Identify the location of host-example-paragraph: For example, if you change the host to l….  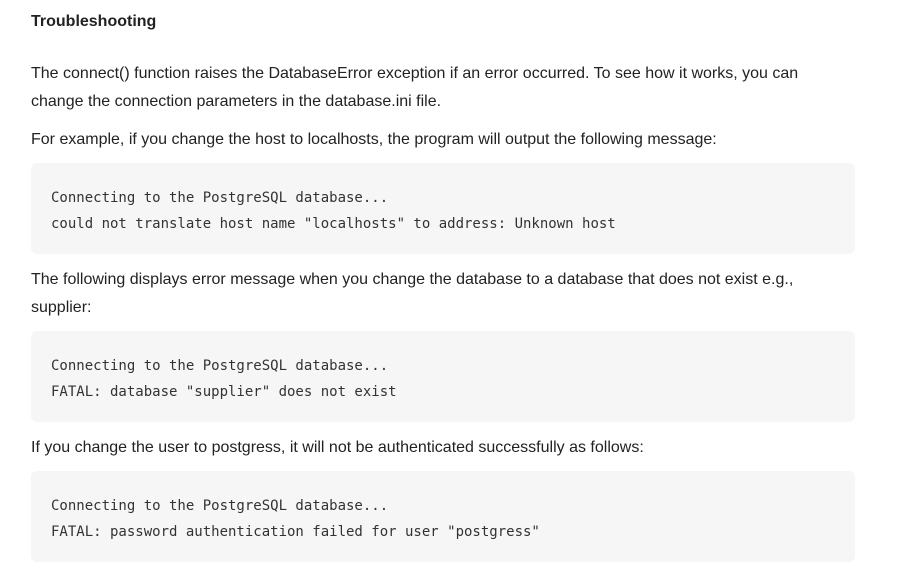
(374, 139).